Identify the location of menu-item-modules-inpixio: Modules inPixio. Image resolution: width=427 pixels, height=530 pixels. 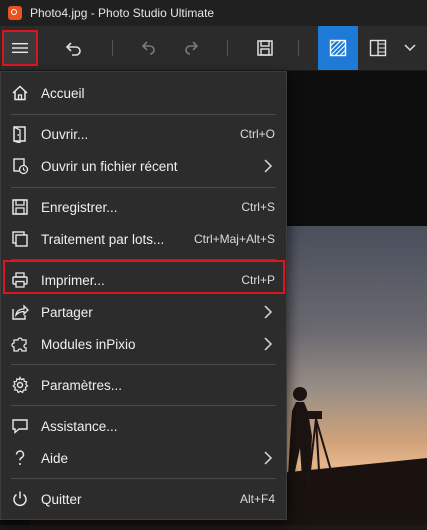
(143, 344).